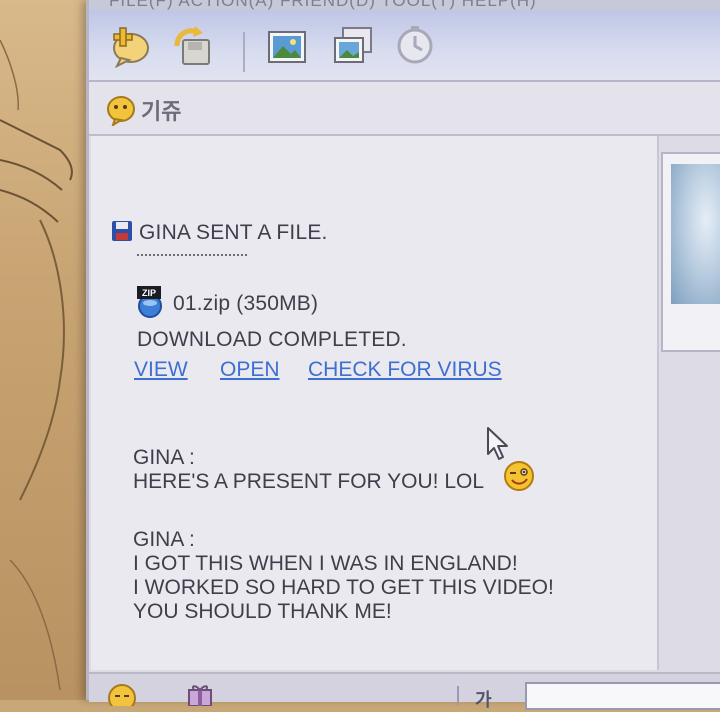  I want to click on contact-photo-frame, so click(690, 252).